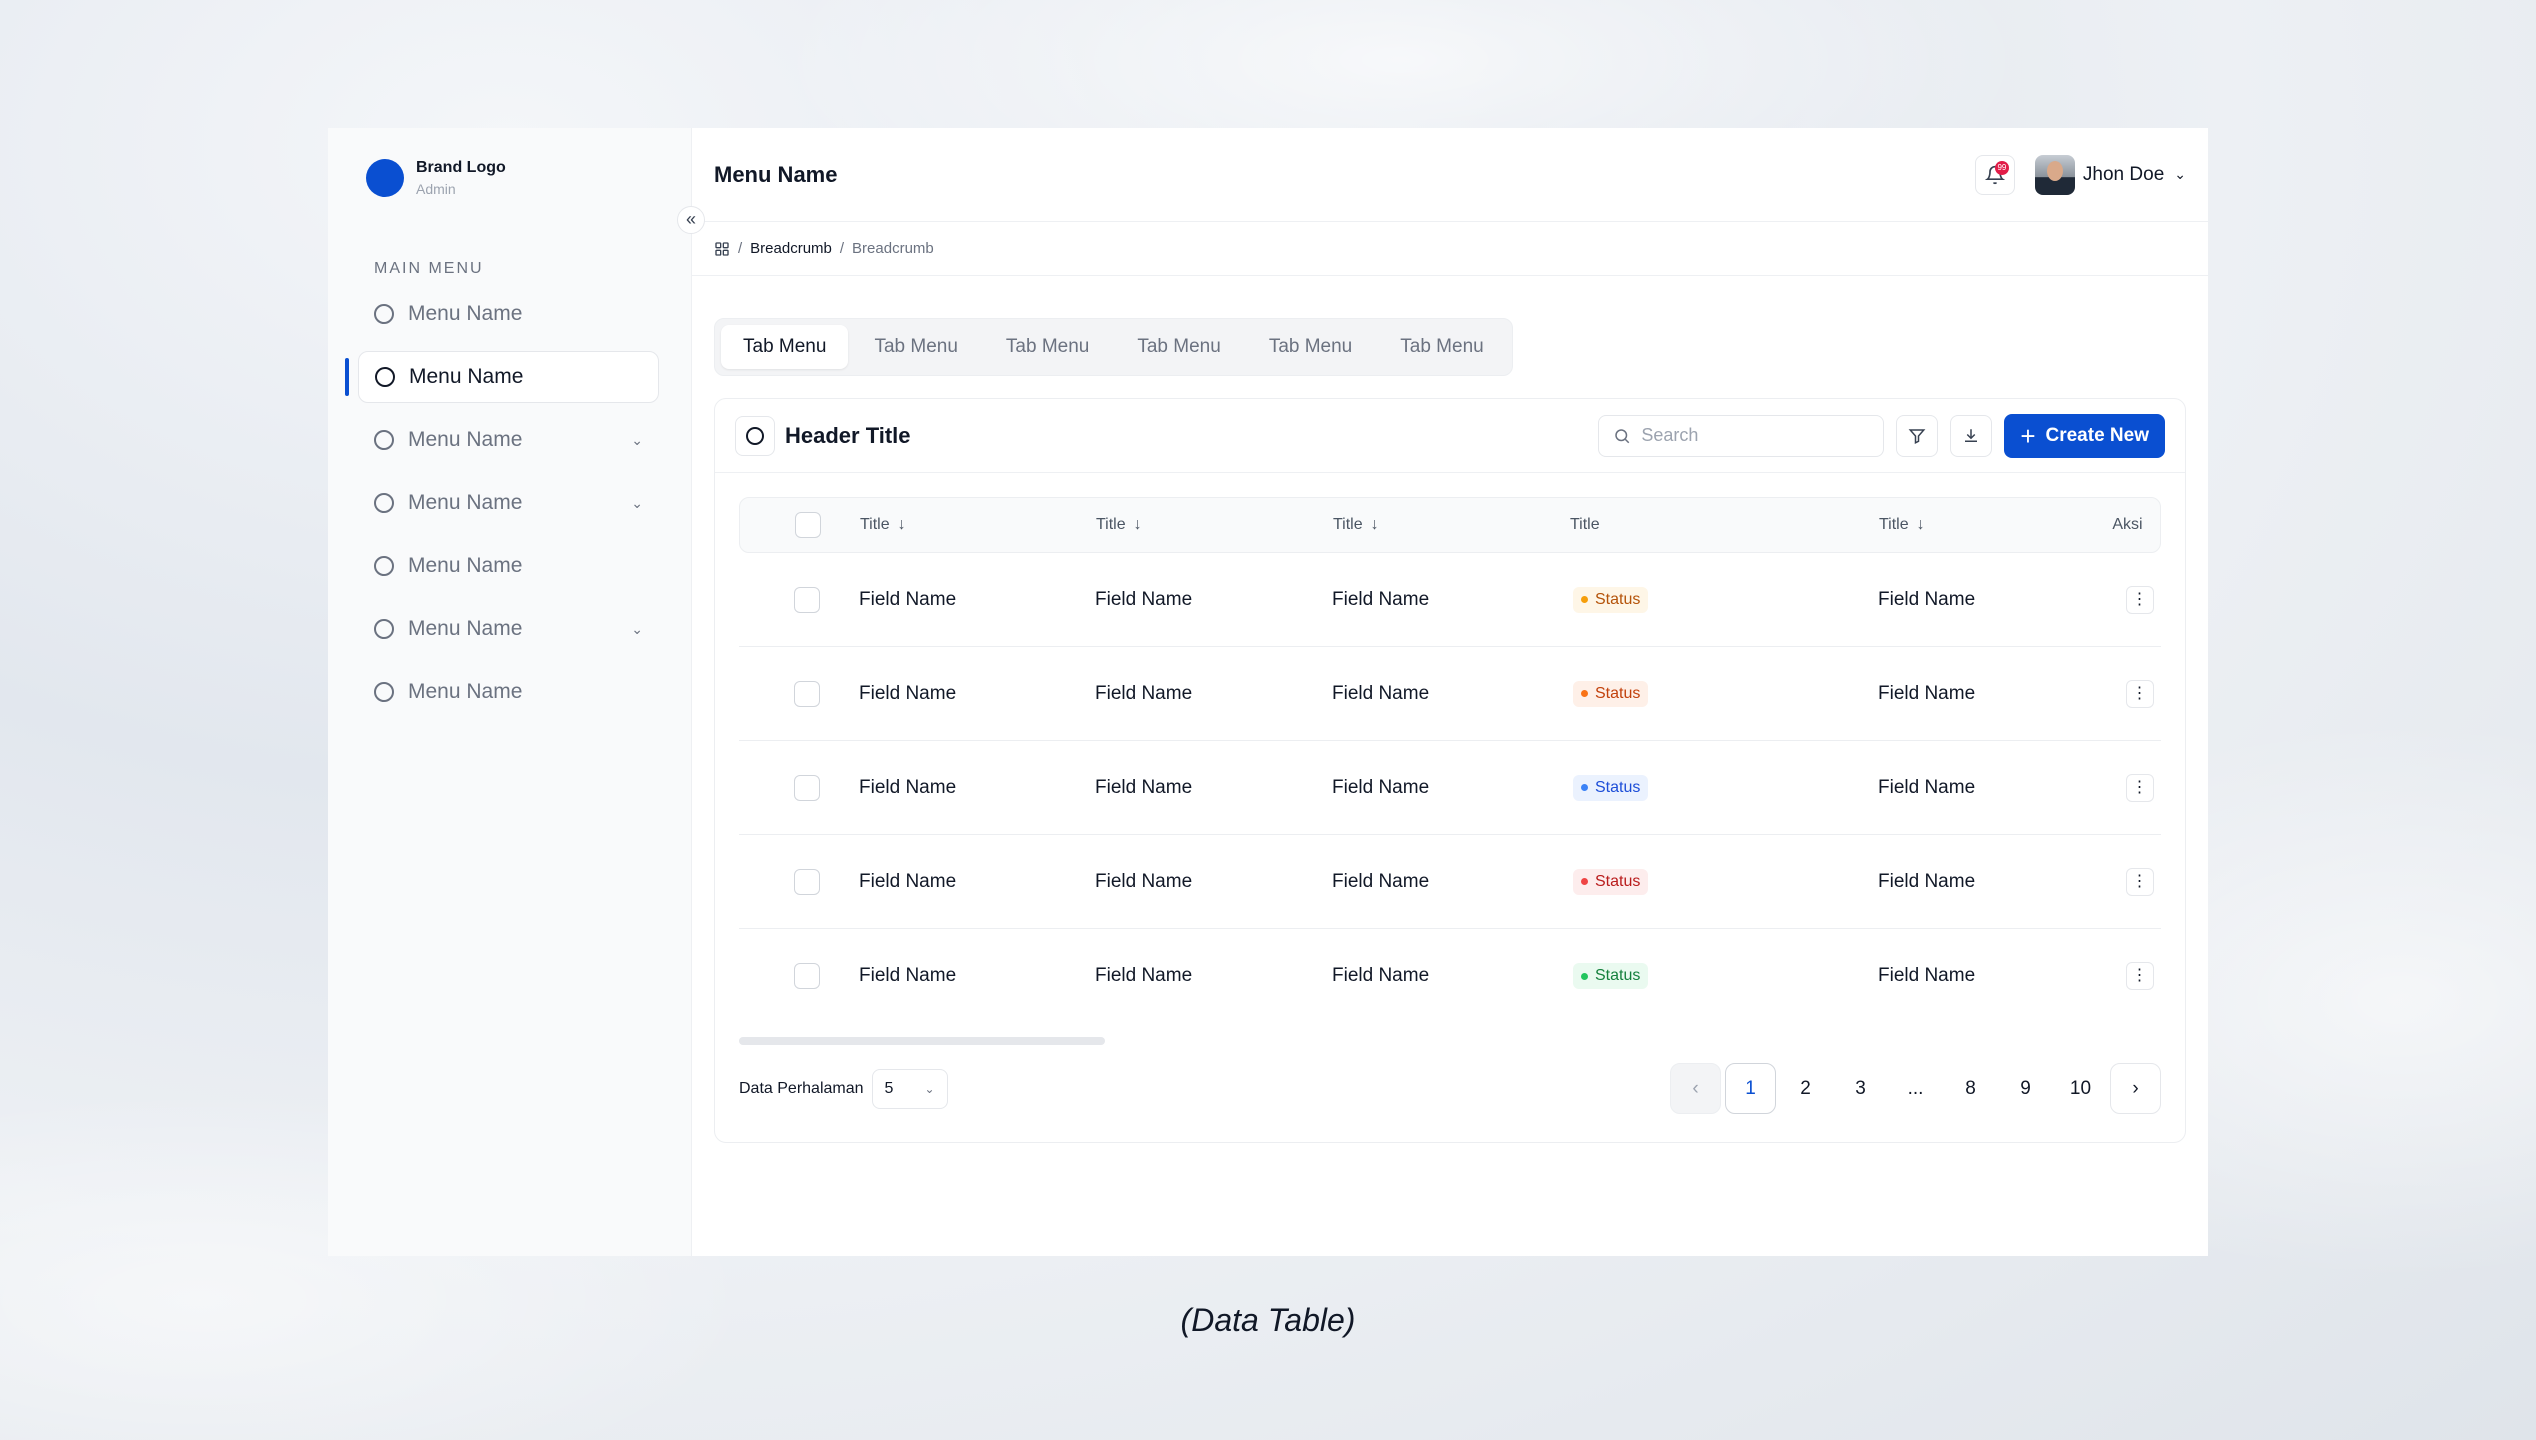 The width and height of the screenshot is (2536, 1440). What do you see at coordinates (1310, 347) in the screenshot?
I see `tab-4: Tab Menu` at bounding box center [1310, 347].